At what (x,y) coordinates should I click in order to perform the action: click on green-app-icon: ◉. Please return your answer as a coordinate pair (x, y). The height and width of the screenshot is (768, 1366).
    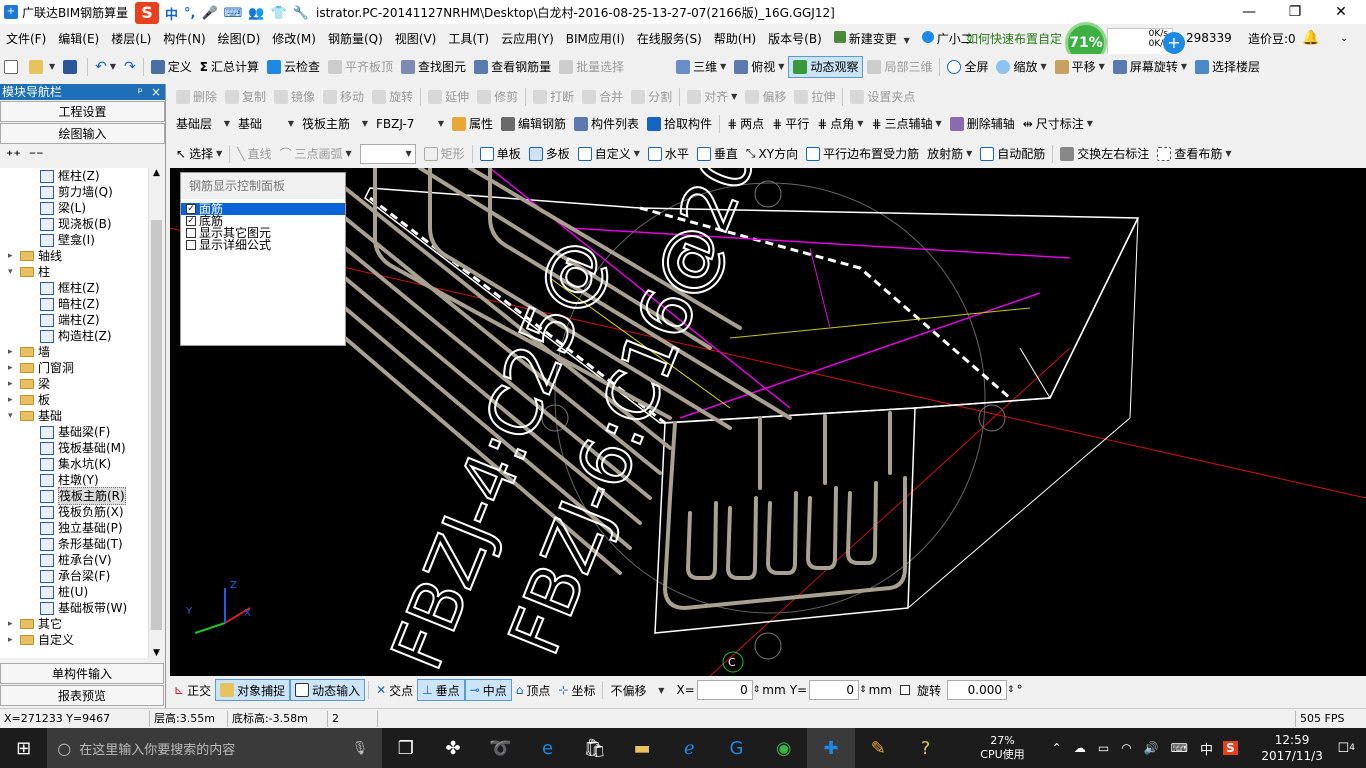
    Looking at the image, I should click on (783, 748).